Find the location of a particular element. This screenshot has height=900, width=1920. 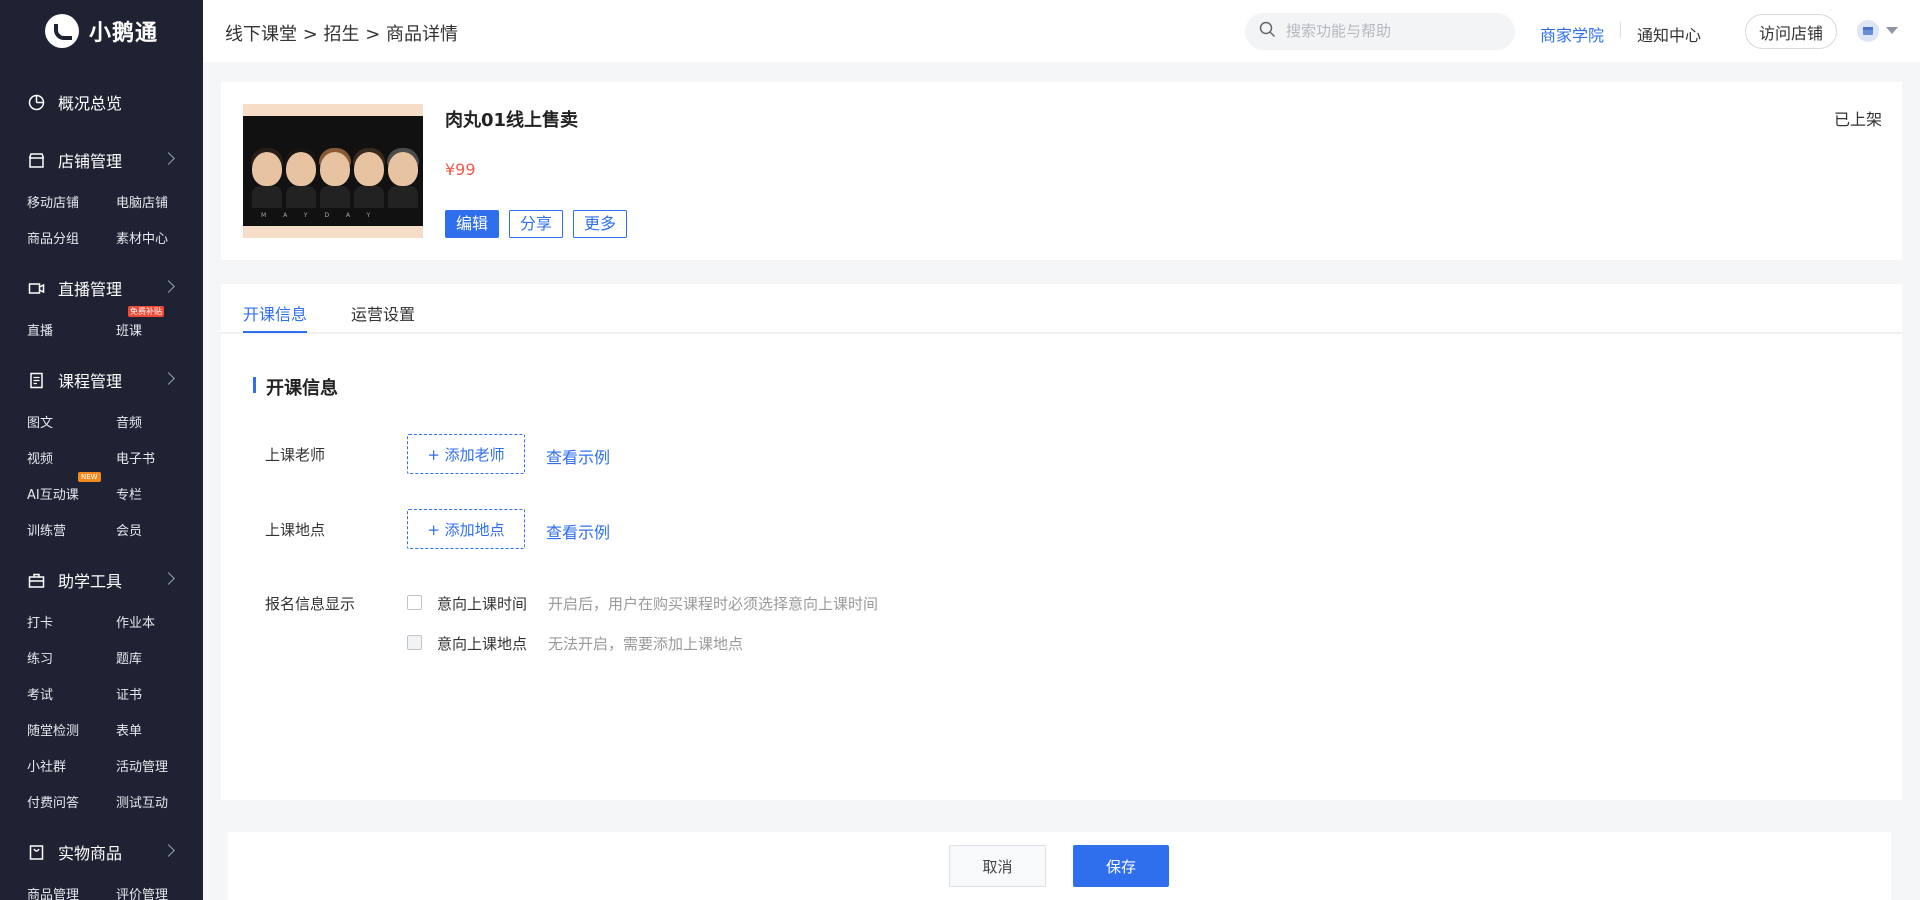

teacher-label: 上课老师 is located at coordinates (295, 455).